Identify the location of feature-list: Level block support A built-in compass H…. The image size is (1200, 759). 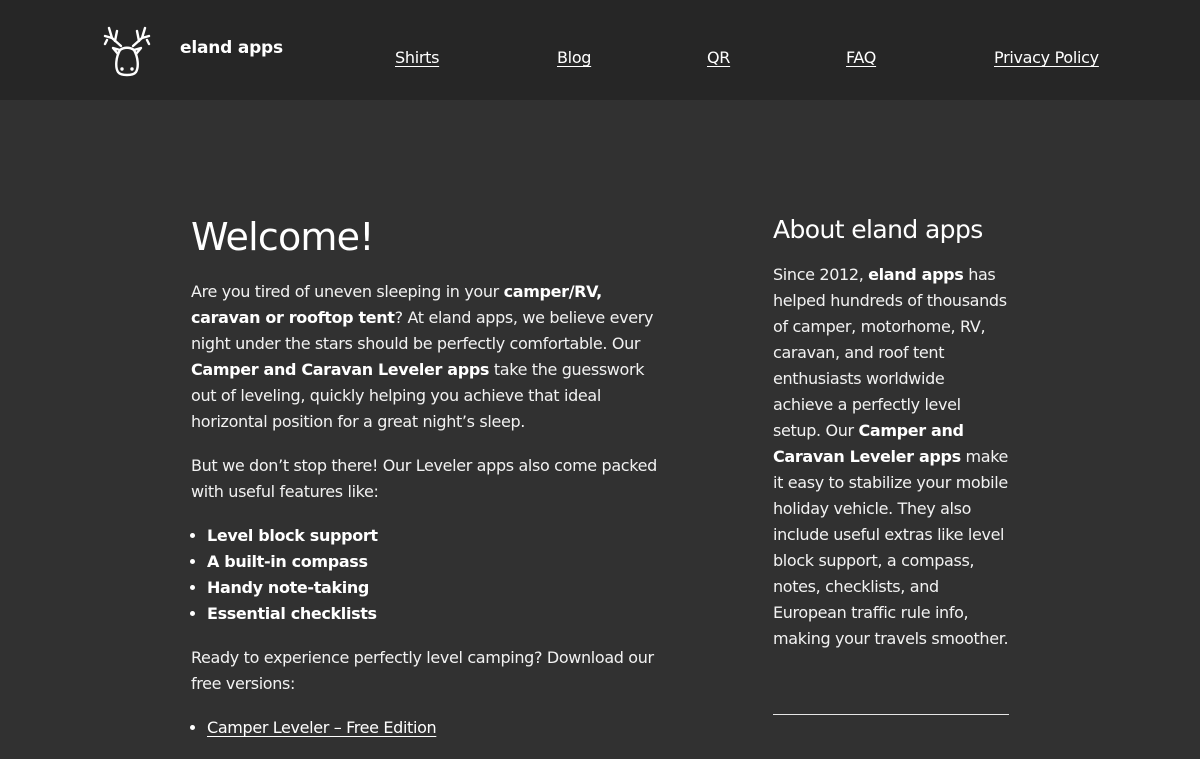
(431, 575).